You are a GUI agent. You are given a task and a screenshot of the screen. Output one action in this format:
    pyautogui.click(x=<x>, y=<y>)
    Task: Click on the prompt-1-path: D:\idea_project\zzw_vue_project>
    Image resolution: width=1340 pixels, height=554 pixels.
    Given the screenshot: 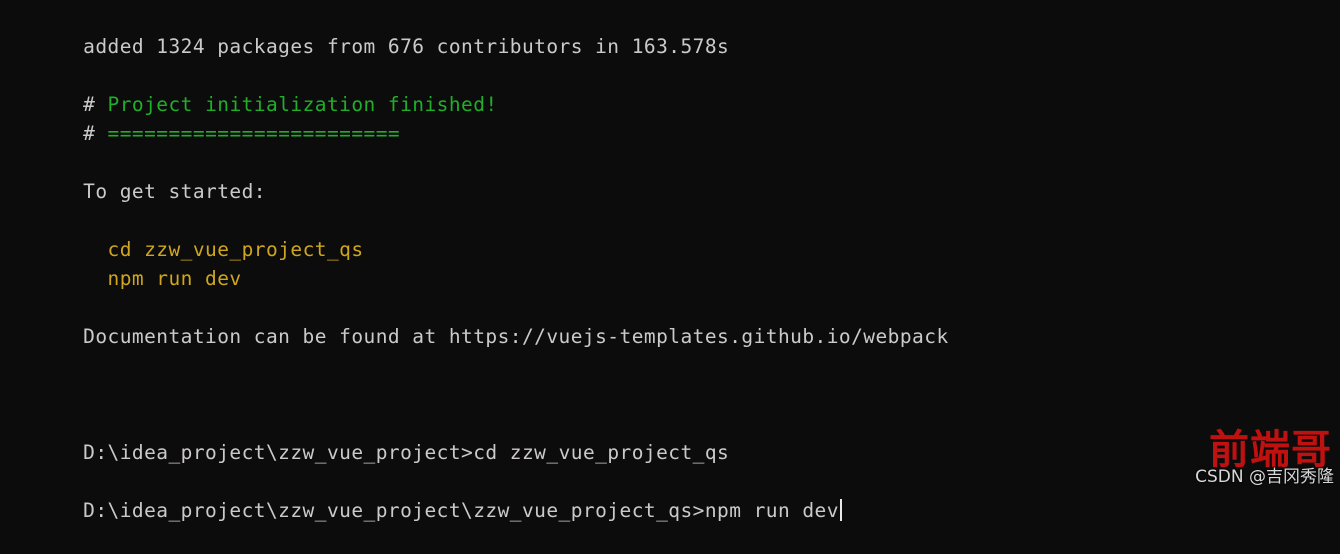 What is the action you would take?
    pyautogui.click(x=278, y=452)
    